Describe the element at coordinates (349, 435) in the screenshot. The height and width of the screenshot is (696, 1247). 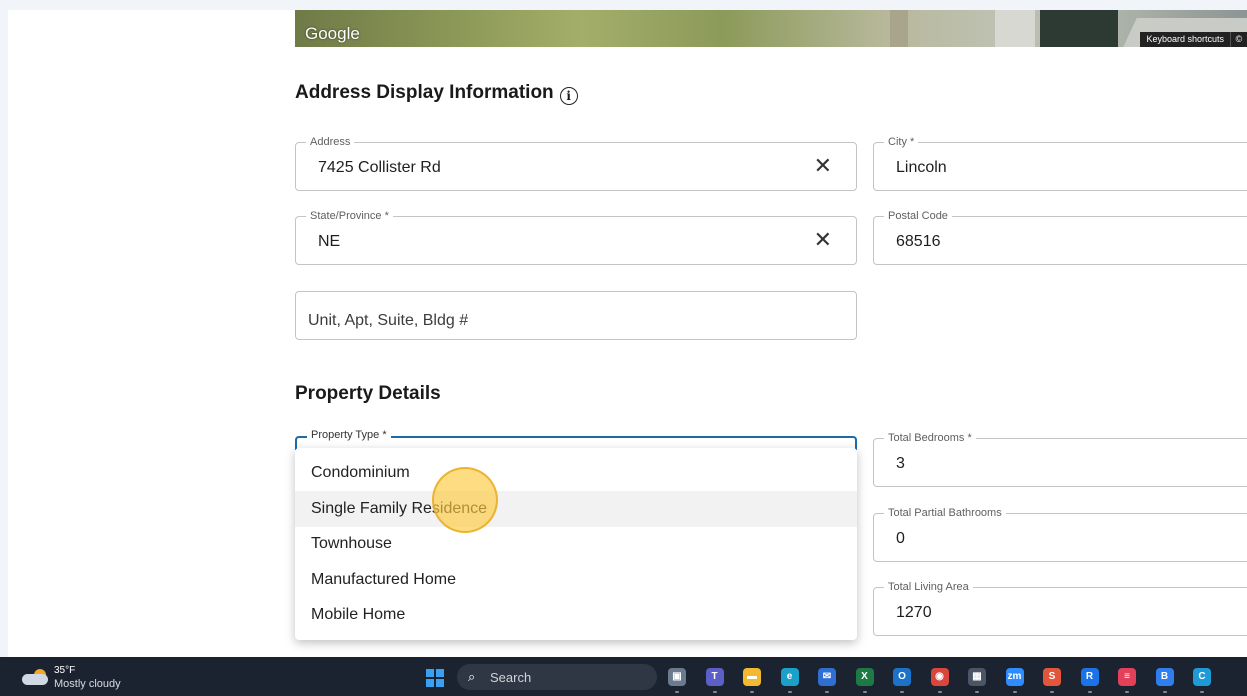
I see `property-type-label: Property Type *` at that location.